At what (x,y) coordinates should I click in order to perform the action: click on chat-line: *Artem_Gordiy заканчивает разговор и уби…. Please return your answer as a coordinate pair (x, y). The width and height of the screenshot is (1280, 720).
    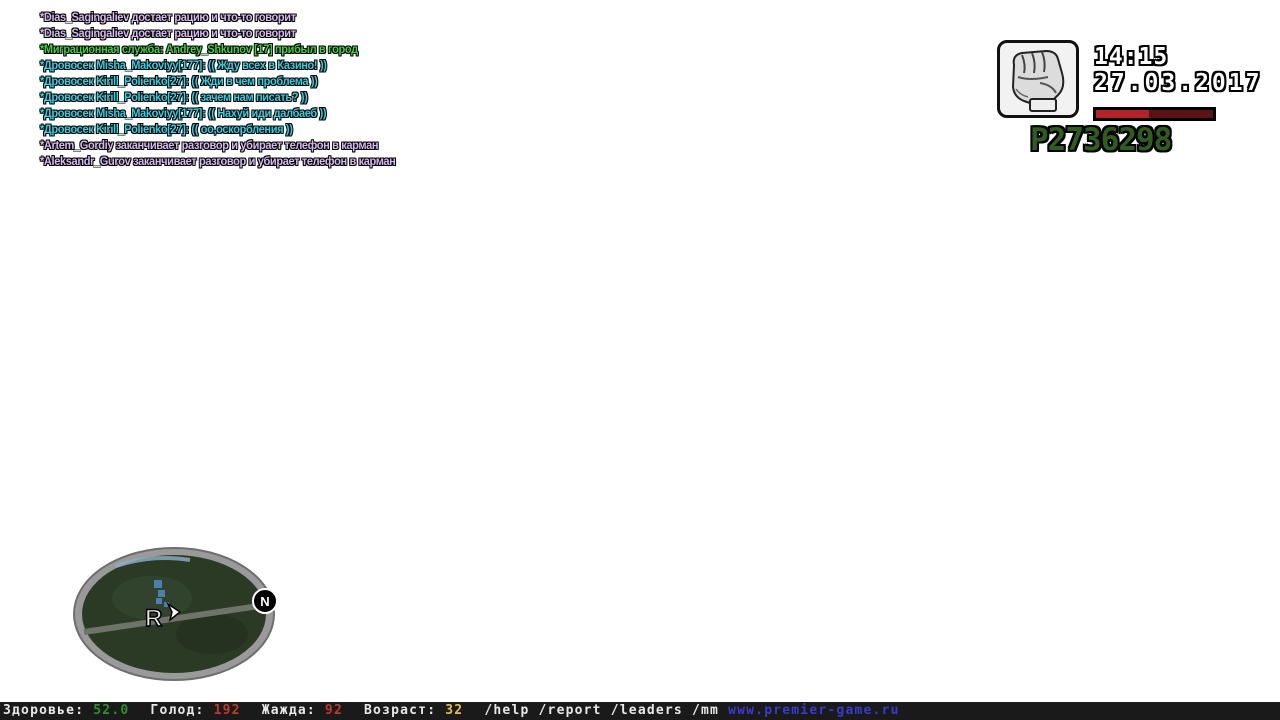
    Looking at the image, I should click on (209, 145).